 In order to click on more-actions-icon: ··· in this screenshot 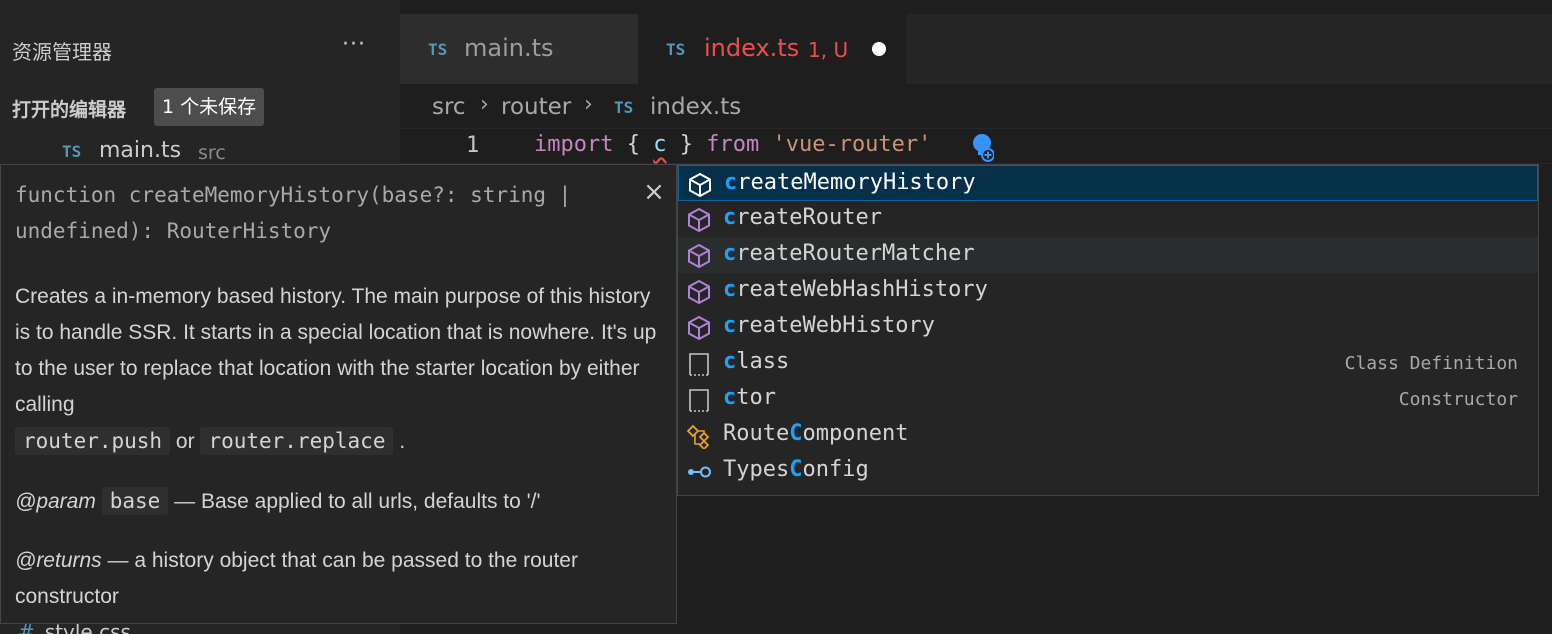, I will do `click(354, 46)`.